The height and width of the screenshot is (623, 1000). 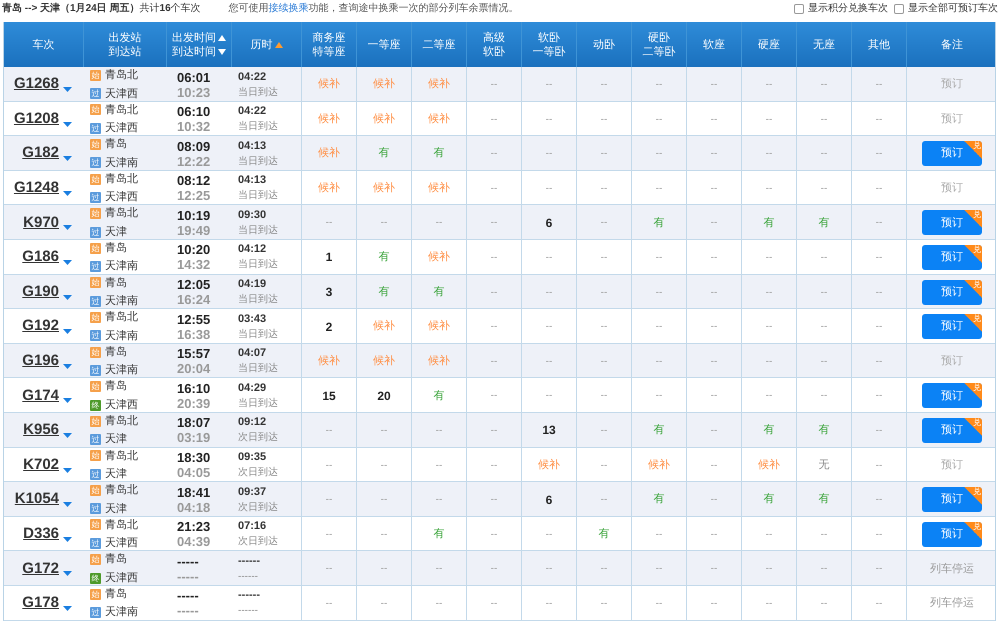 I want to click on train-number-link: G192, so click(x=40, y=326).